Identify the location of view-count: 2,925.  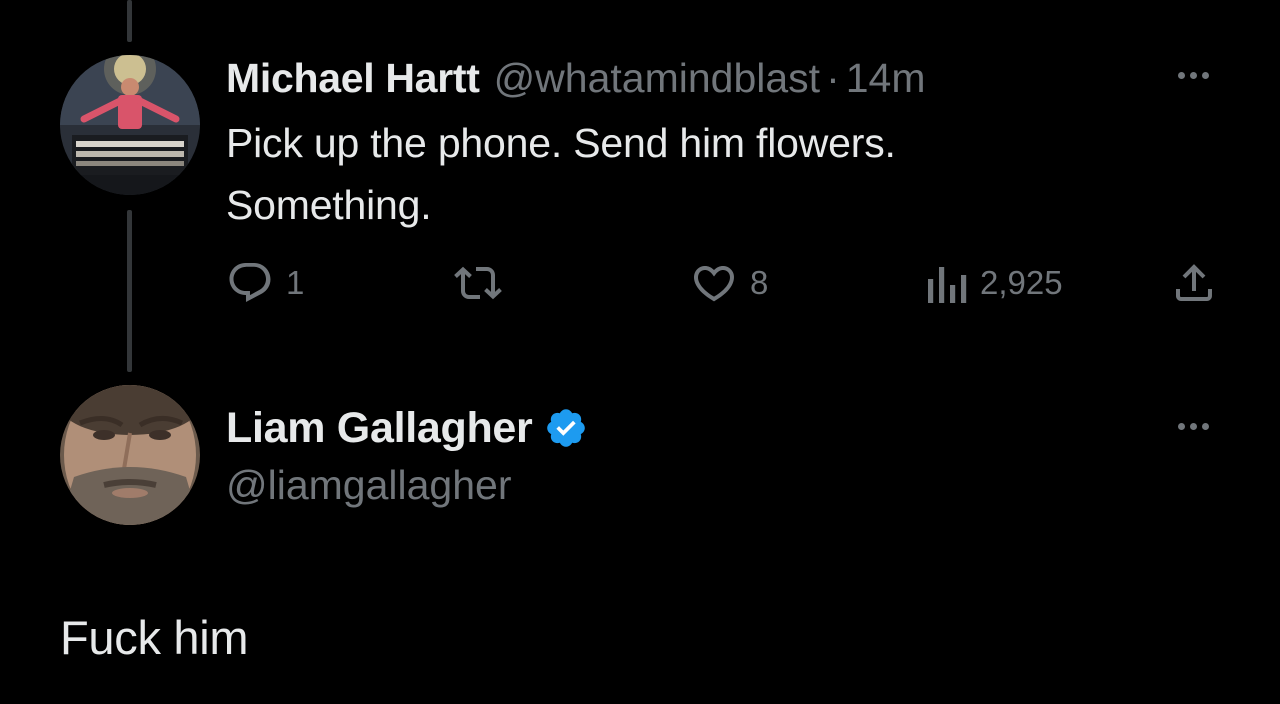
(1021, 282).